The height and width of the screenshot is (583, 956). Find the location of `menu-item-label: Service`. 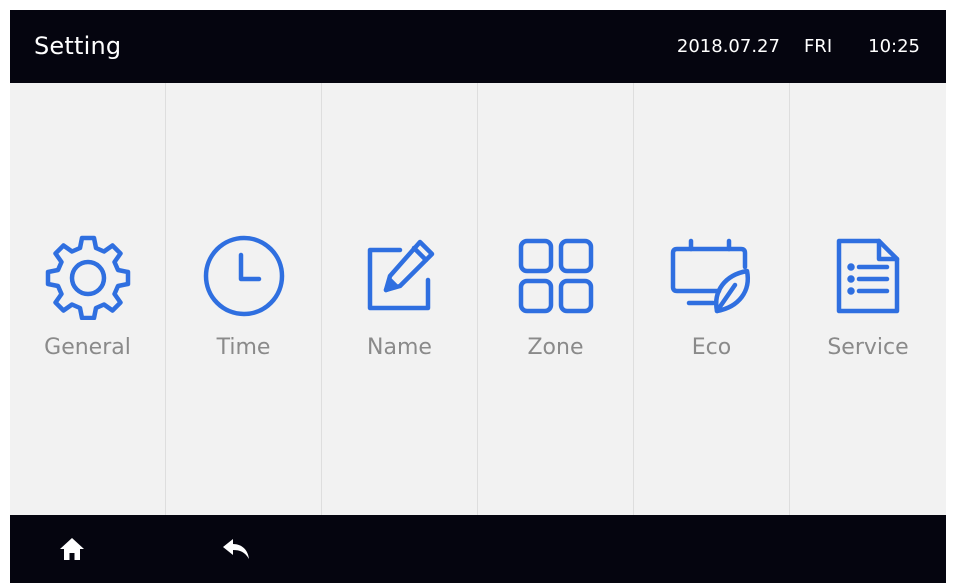

menu-item-label: Service is located at coordinates (868, 347).